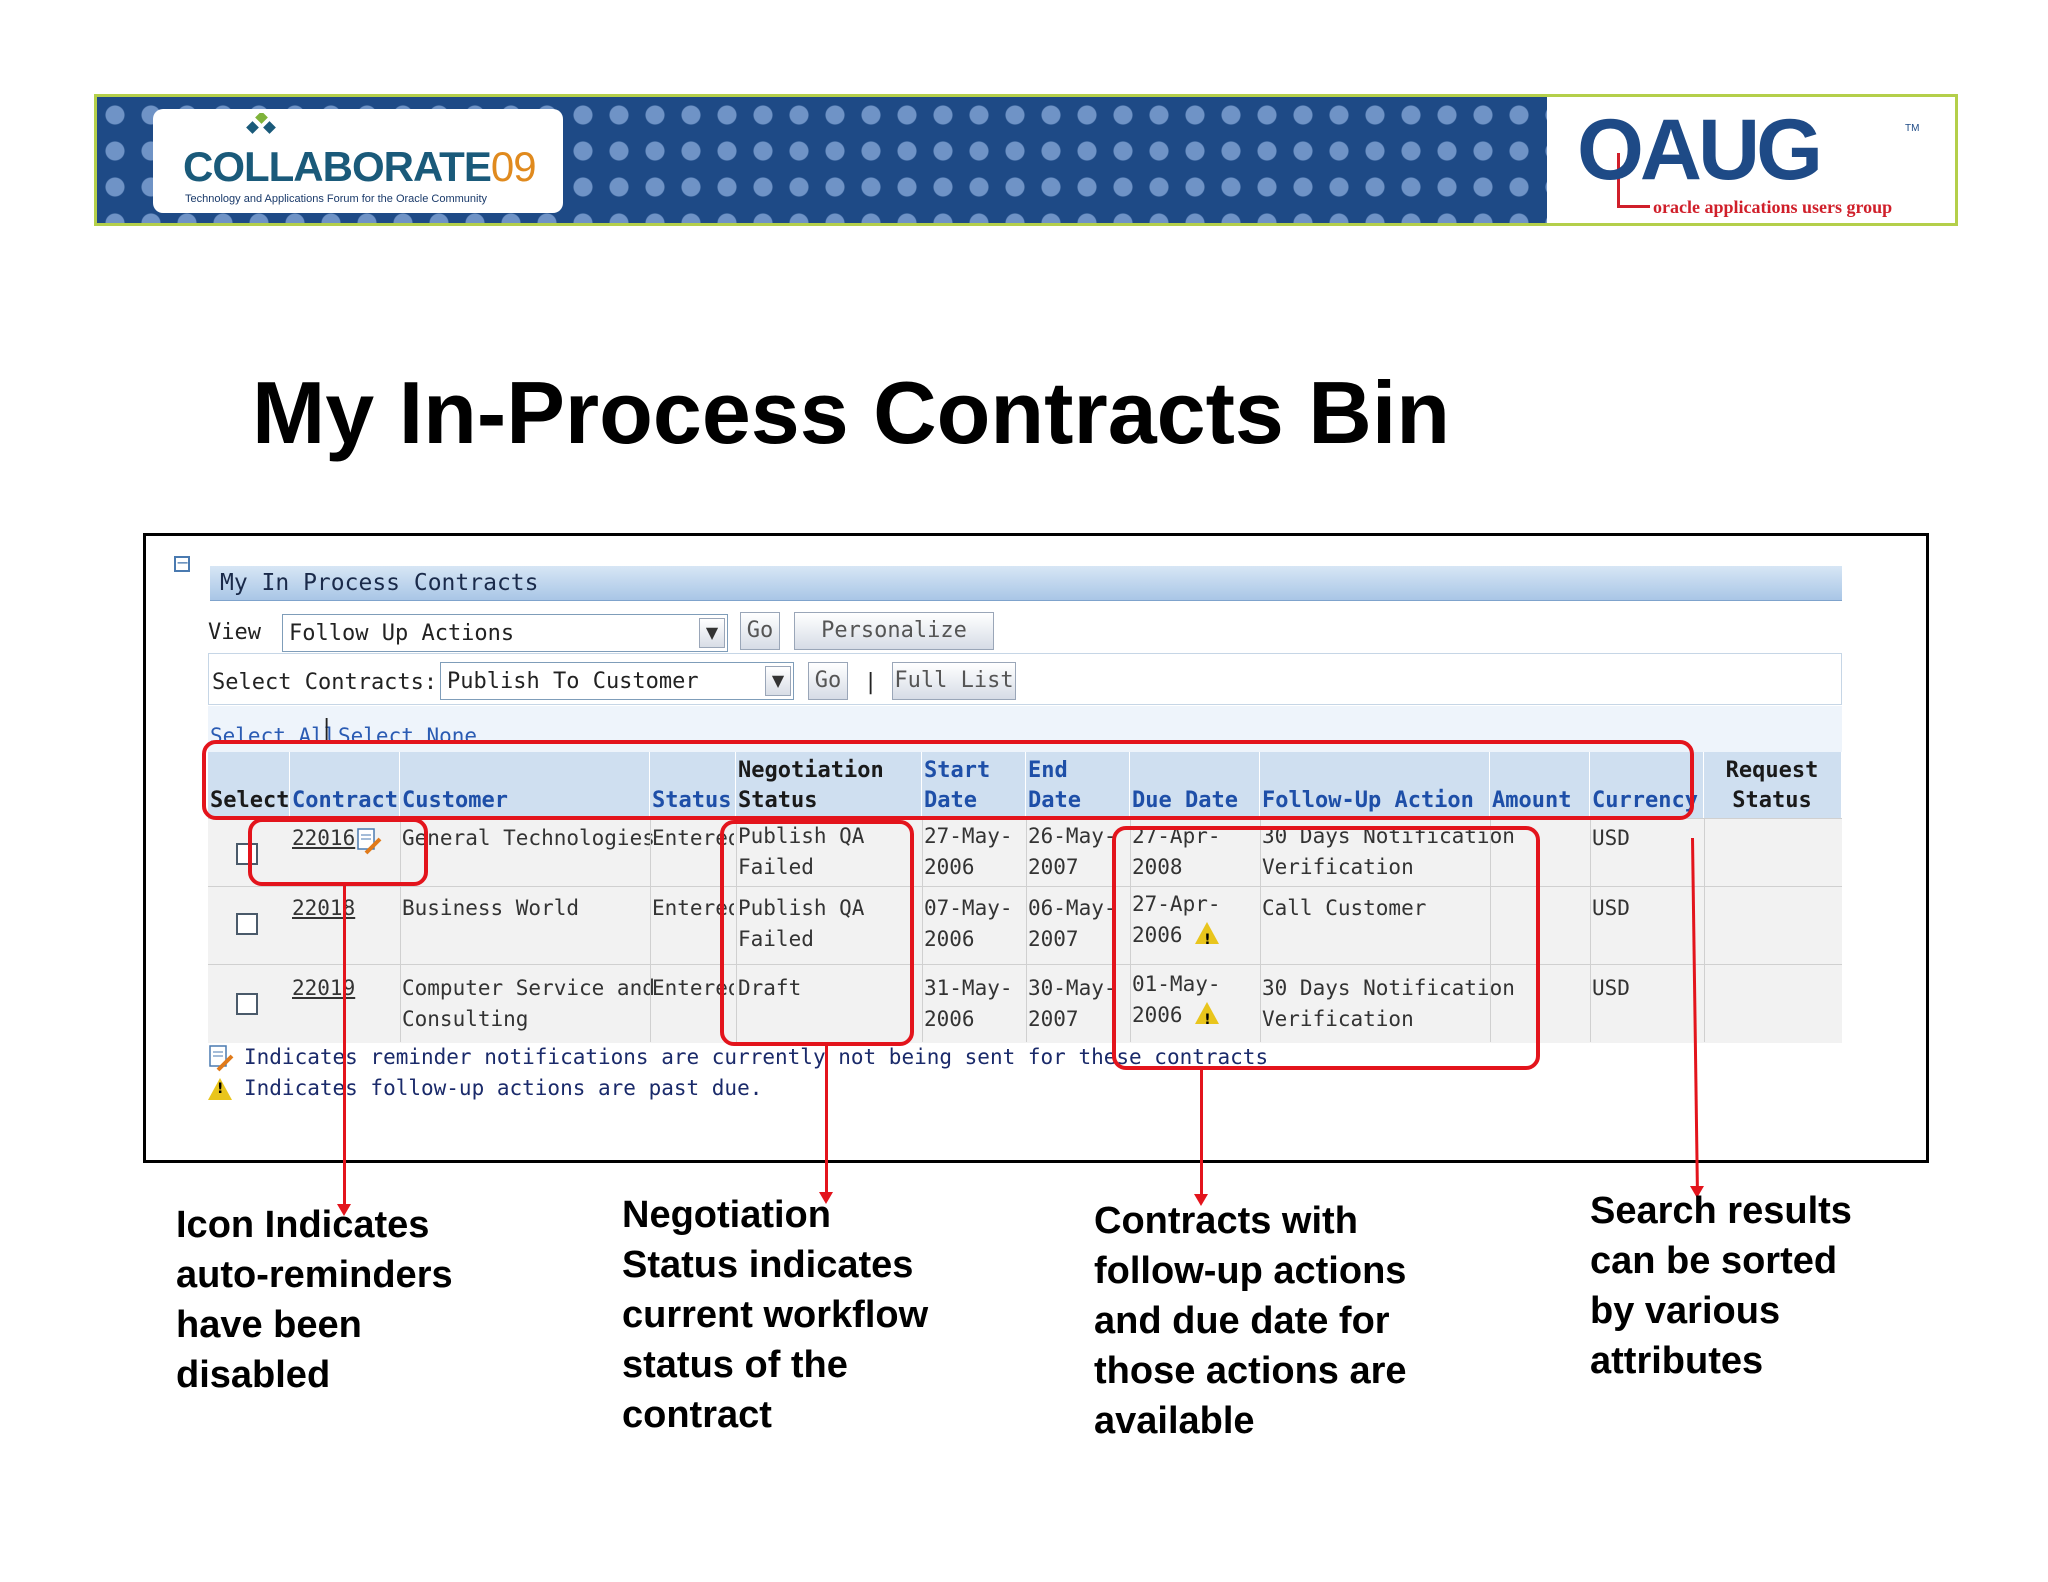 The image size is (2048, 1582). What do you see at coordinates (182, 563) in the screenshot?
I see `collapse-icon: −` at bounding box center [182, 563].